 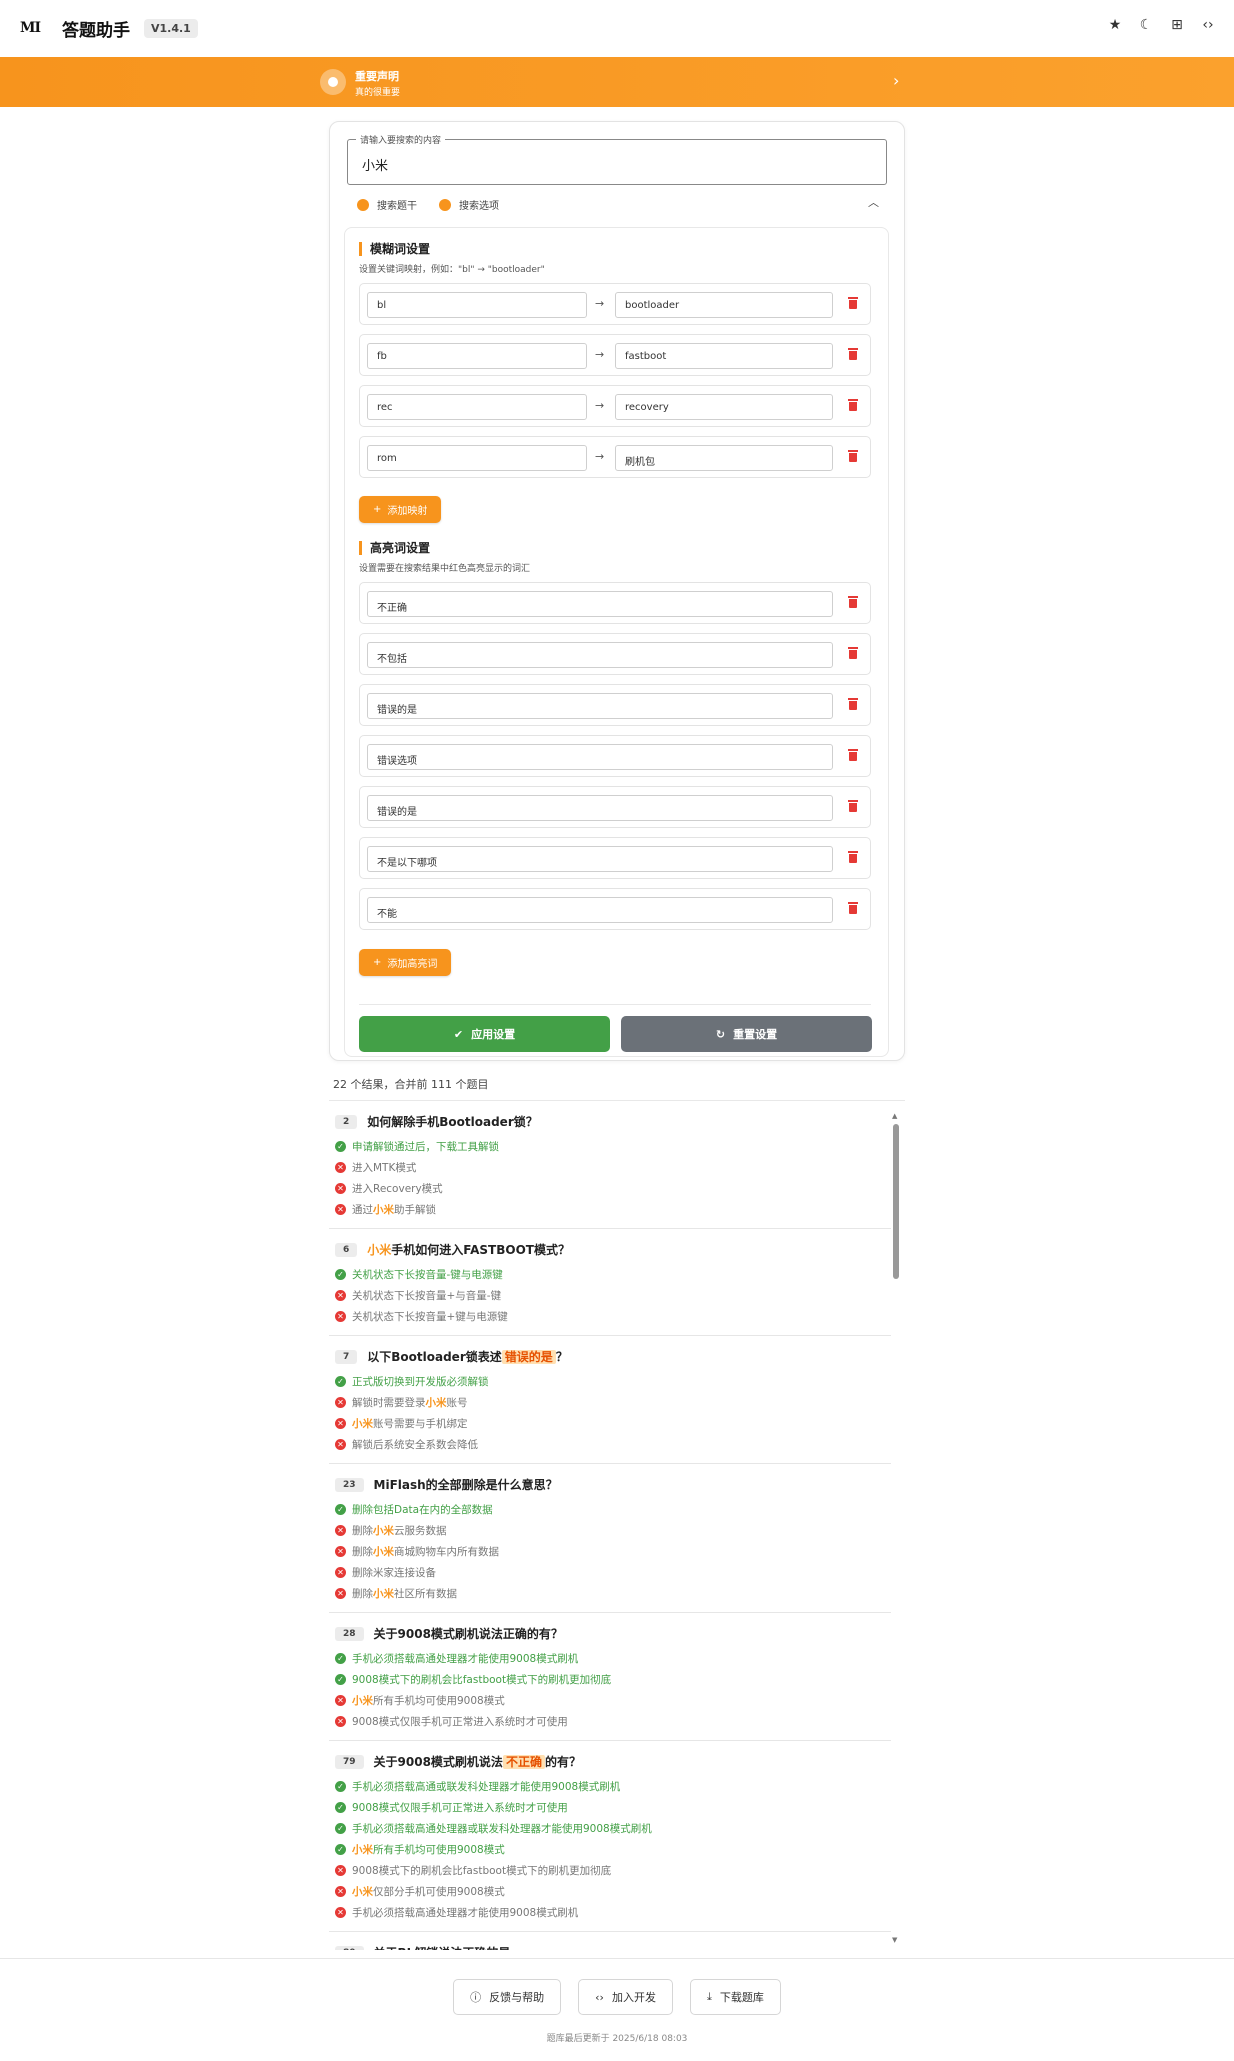 I want to click on feedback-button: ⓘ 反馈与帮助, so click(x=507, y=1997).